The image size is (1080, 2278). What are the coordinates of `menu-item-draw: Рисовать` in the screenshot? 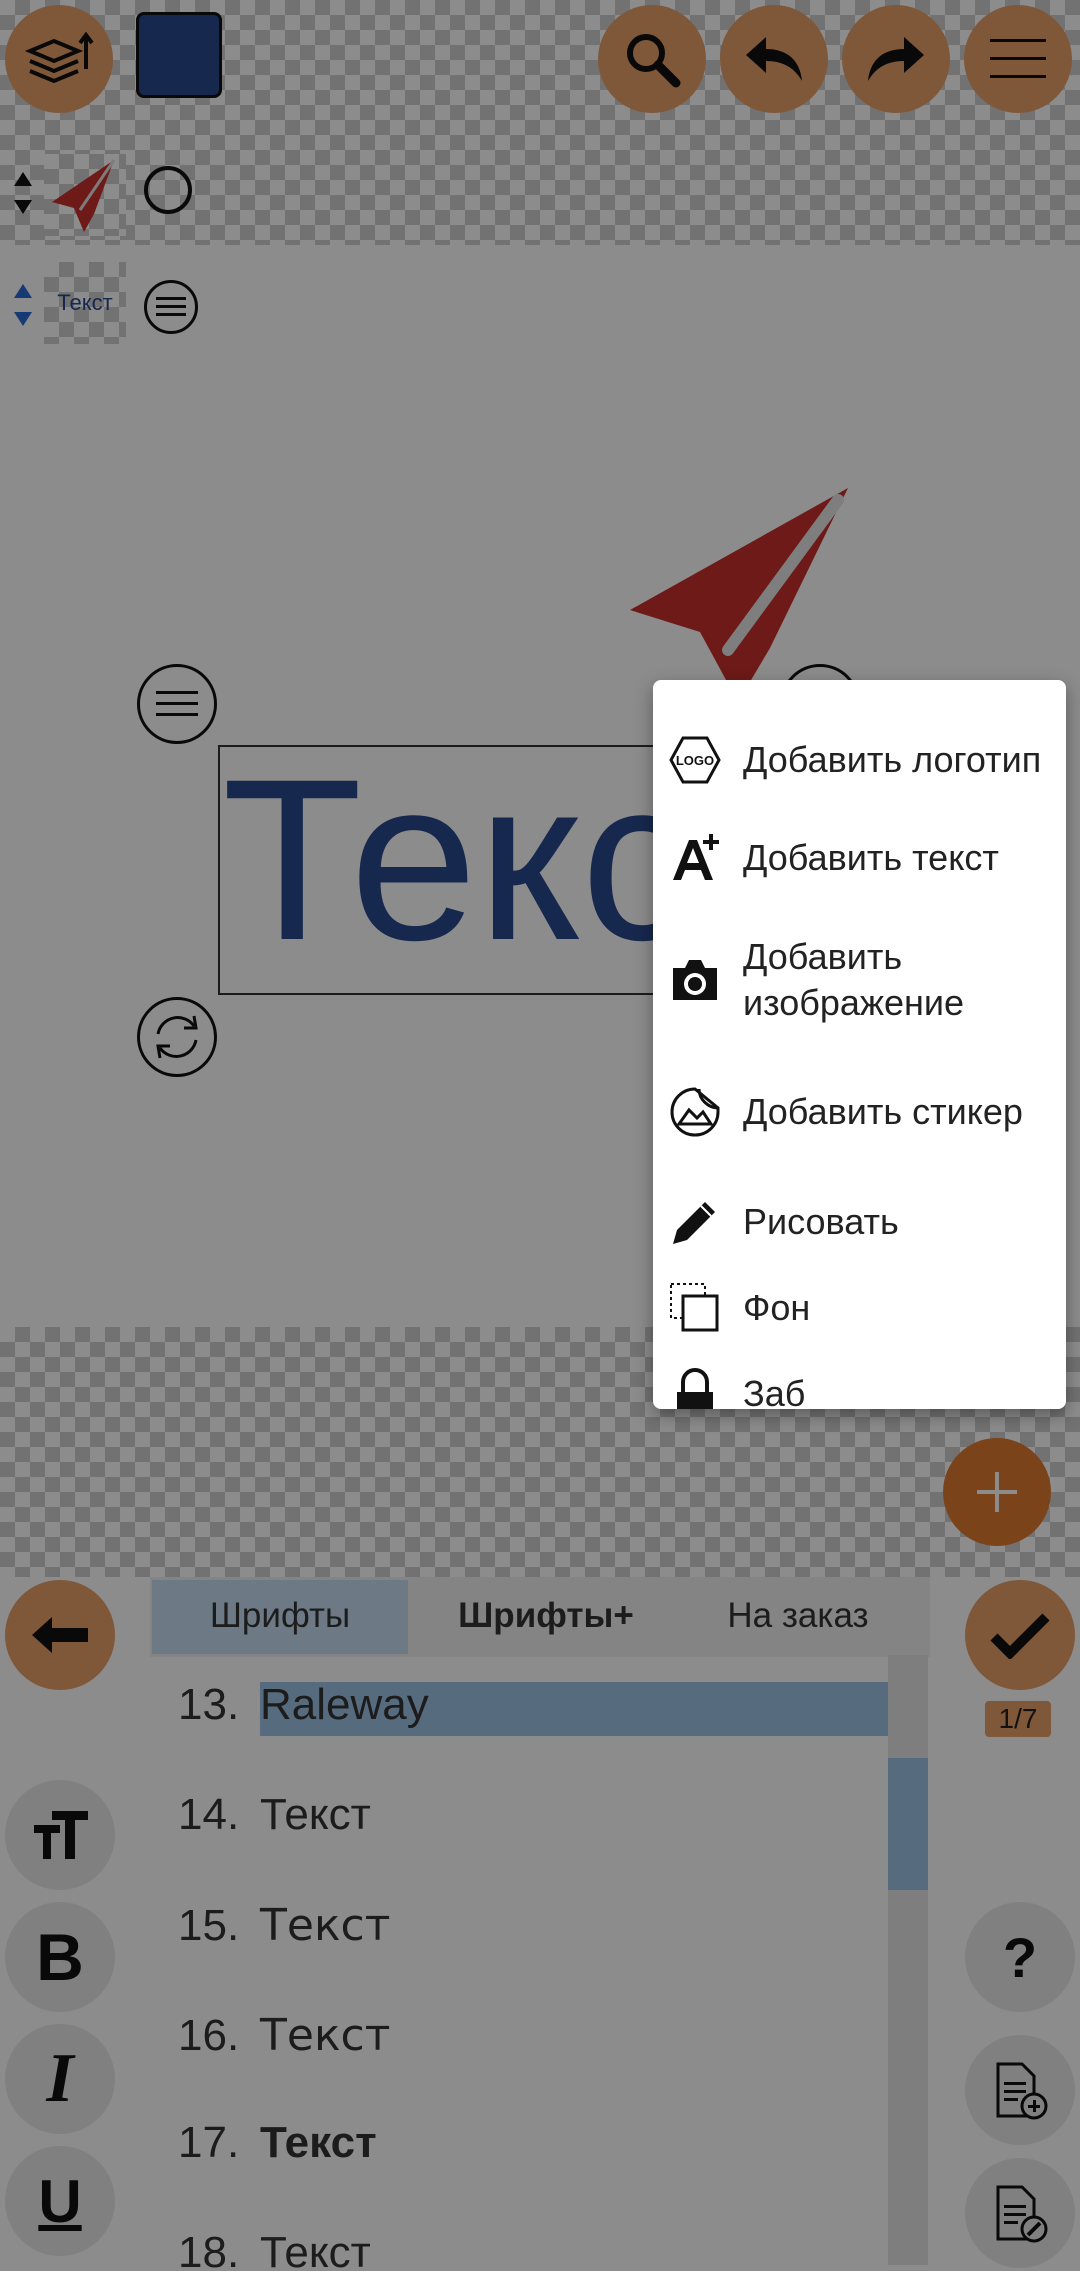 It's located at (859, 1222).